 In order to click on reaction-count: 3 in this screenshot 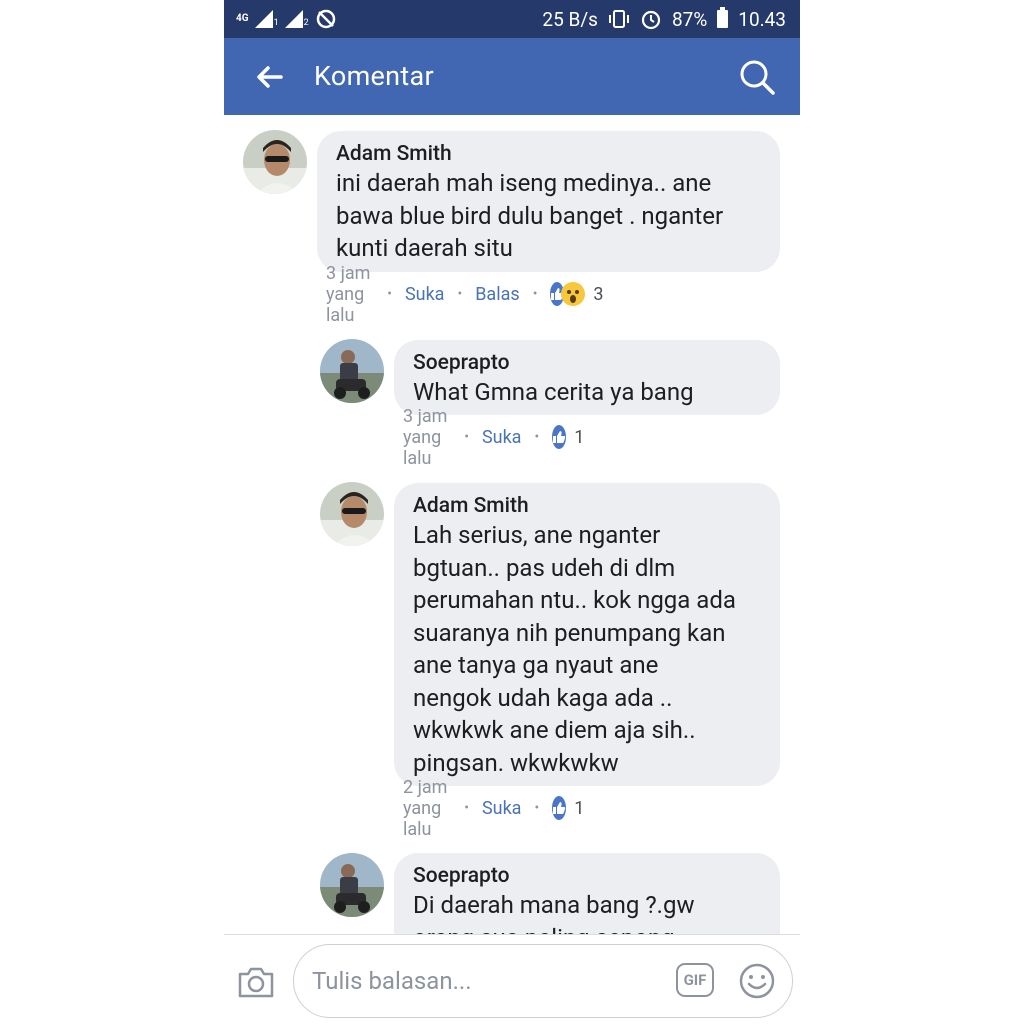, I will do `click(598, 294)`.